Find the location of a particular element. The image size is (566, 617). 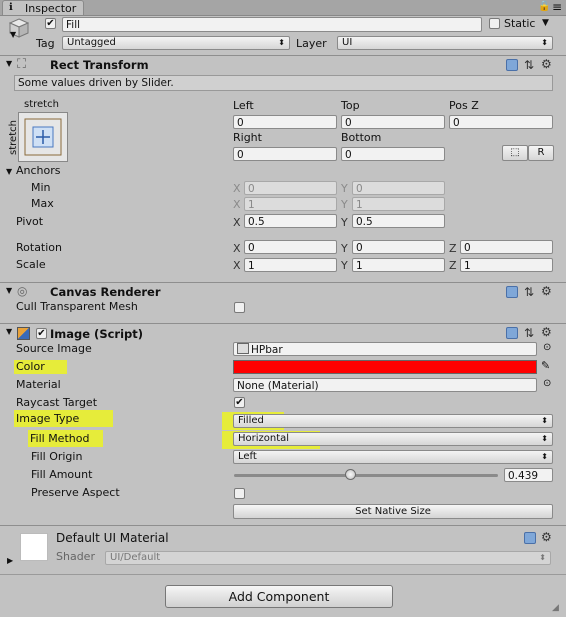

set-native-size-label: Set Native Size is located at coordinates (393, 511).